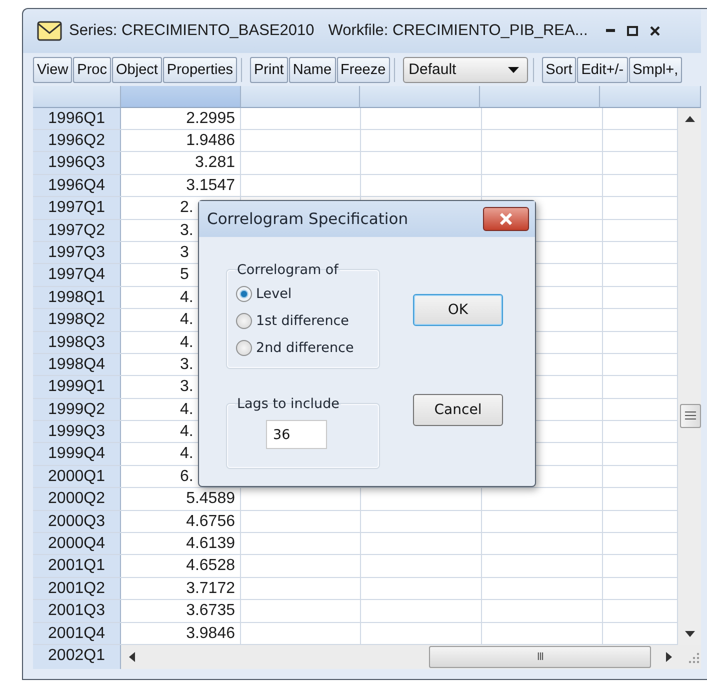  Describe the element at coordinates (181, 633) in the screenshot. I see `table-cell: 3.9846` at that location.